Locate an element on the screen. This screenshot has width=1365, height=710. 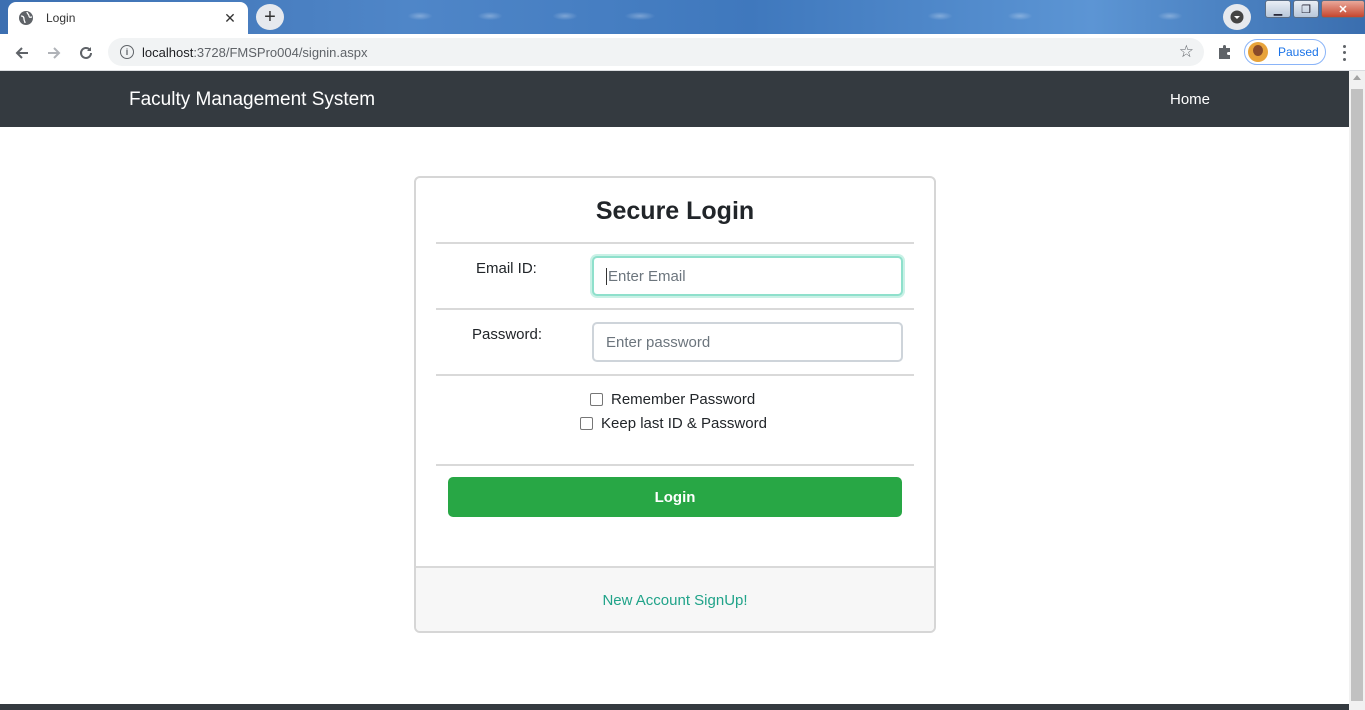
profile-button: Paused is located at coordinates (1285, 52).